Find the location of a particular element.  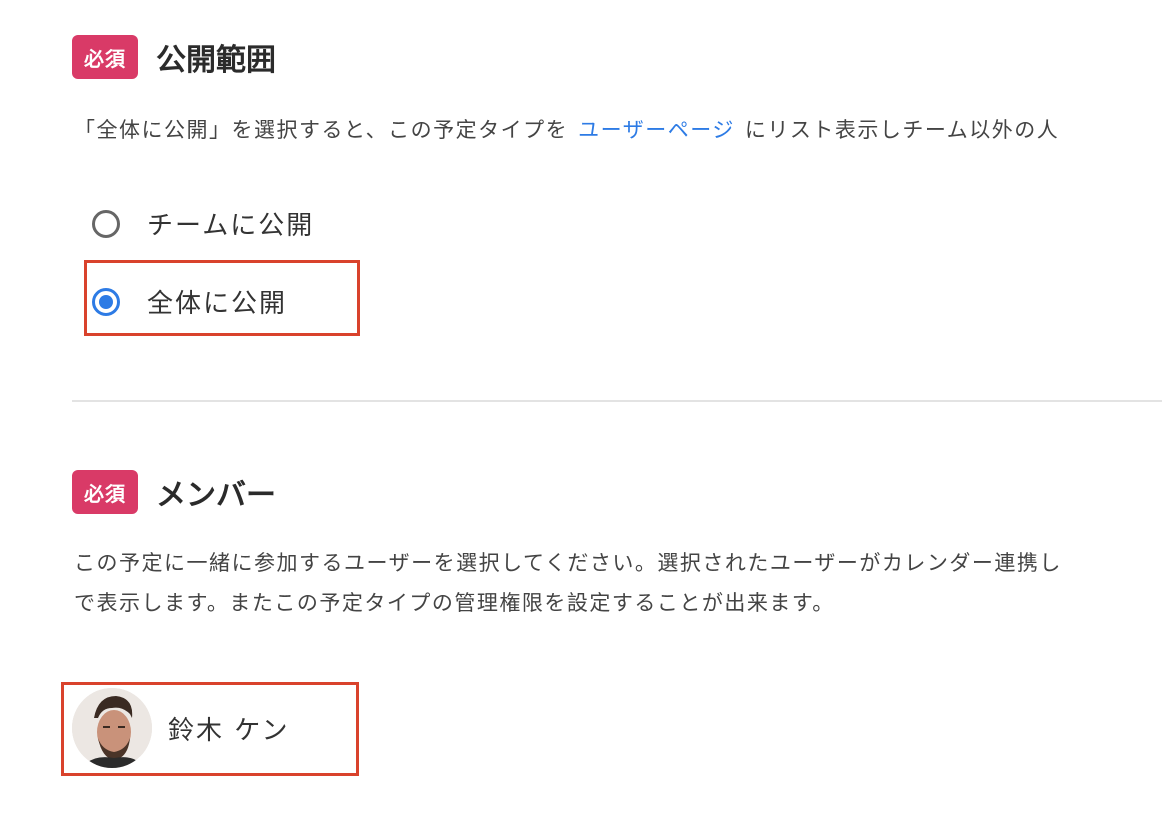

members-title: メンバー is located at coordinates (216, 495).